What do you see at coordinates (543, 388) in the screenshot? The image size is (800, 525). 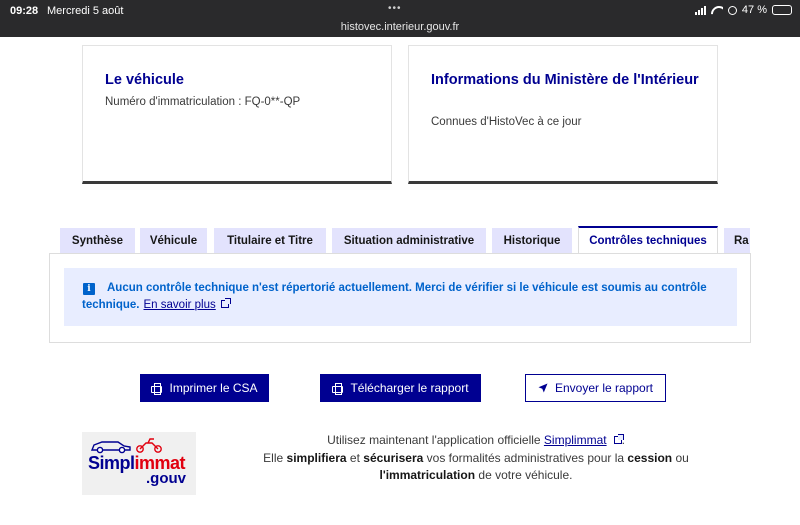 I see `send-icon` at bounding box center [543, 388].